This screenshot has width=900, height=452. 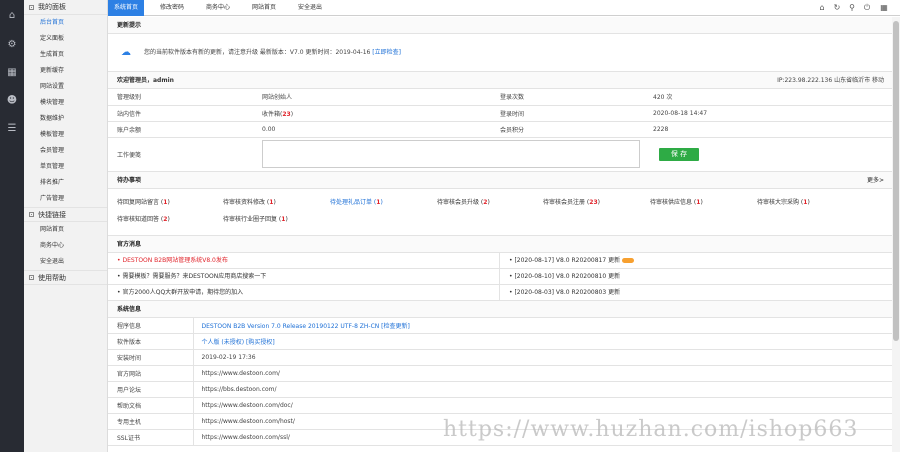 I want to click on todo-item: 待审核会员升级 (2), so click(x=463, y=201).